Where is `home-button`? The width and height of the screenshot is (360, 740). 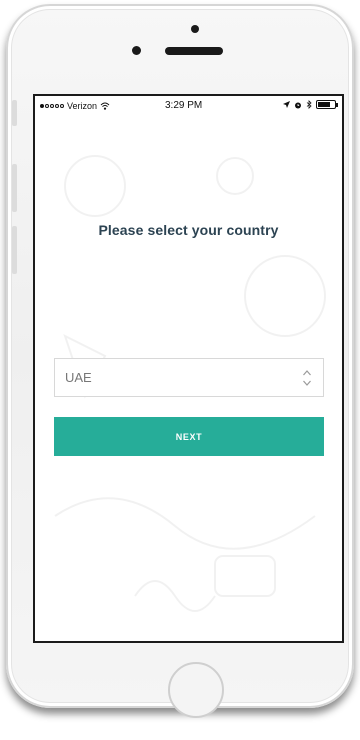
home-button is located at coordinates (196, 690).